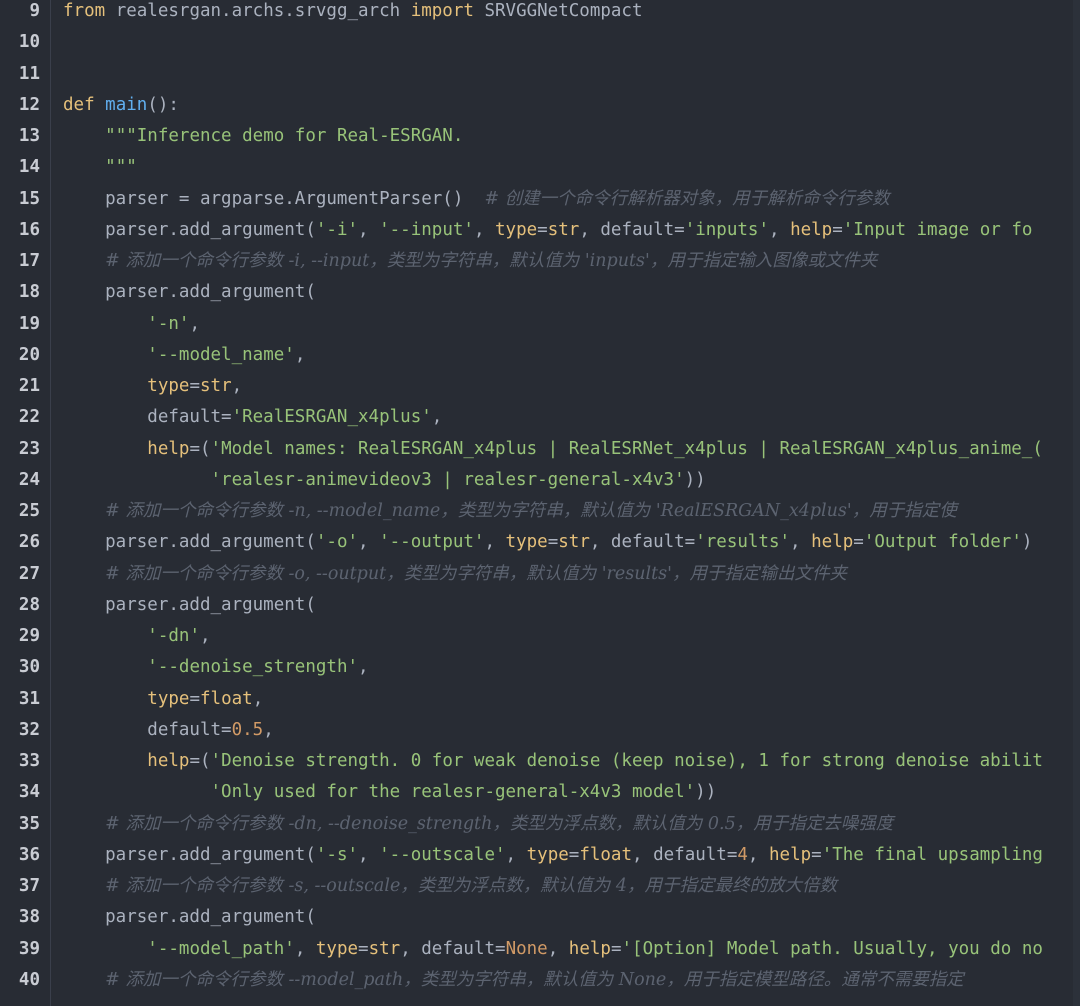  I want to click on code-token: main, so click(126, 104).